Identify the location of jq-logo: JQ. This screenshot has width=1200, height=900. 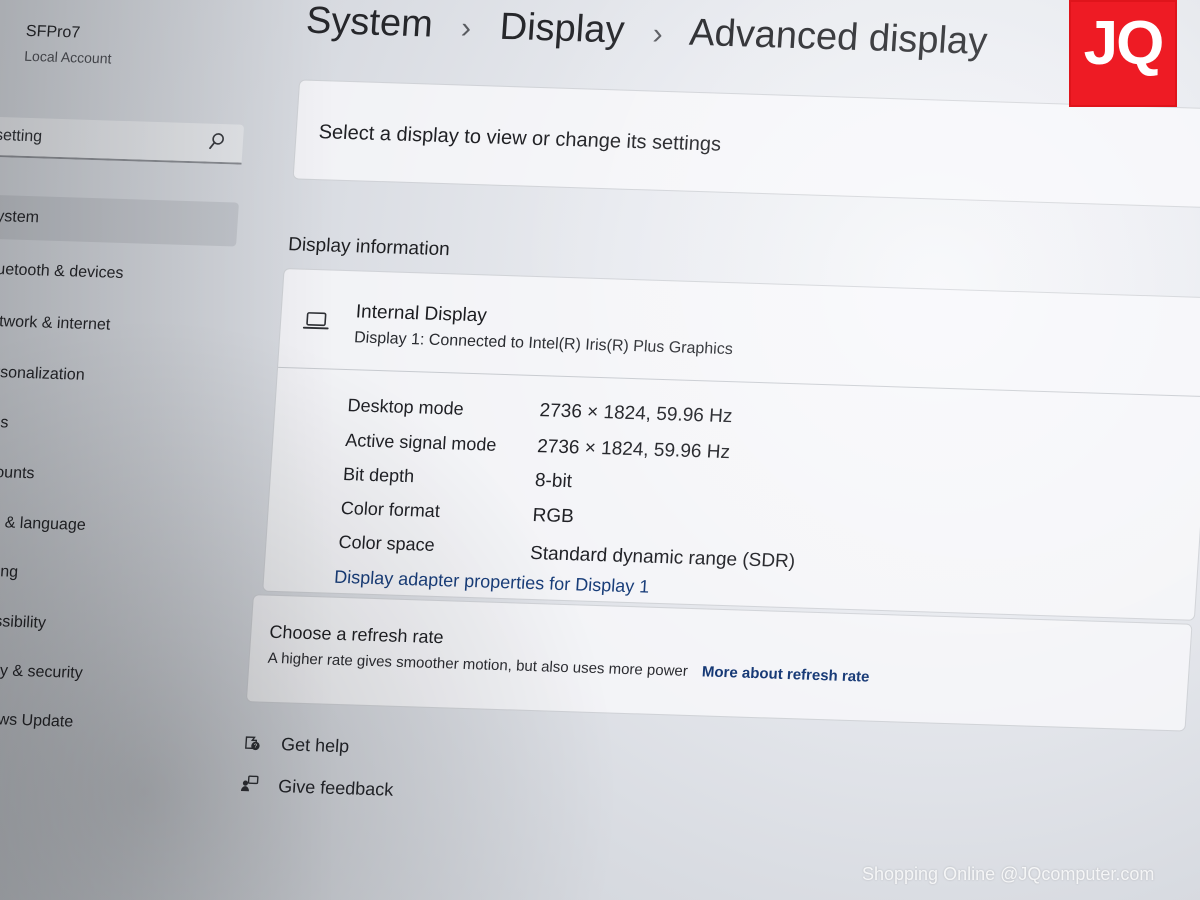
(1123, 53).